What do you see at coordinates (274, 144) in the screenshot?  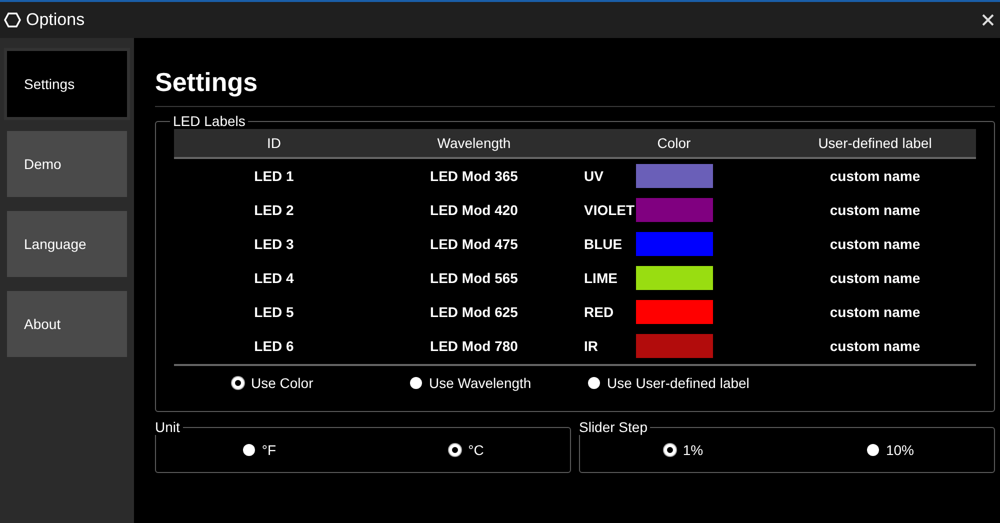 I see `column-header: ID` at bounding box center [274, 144].